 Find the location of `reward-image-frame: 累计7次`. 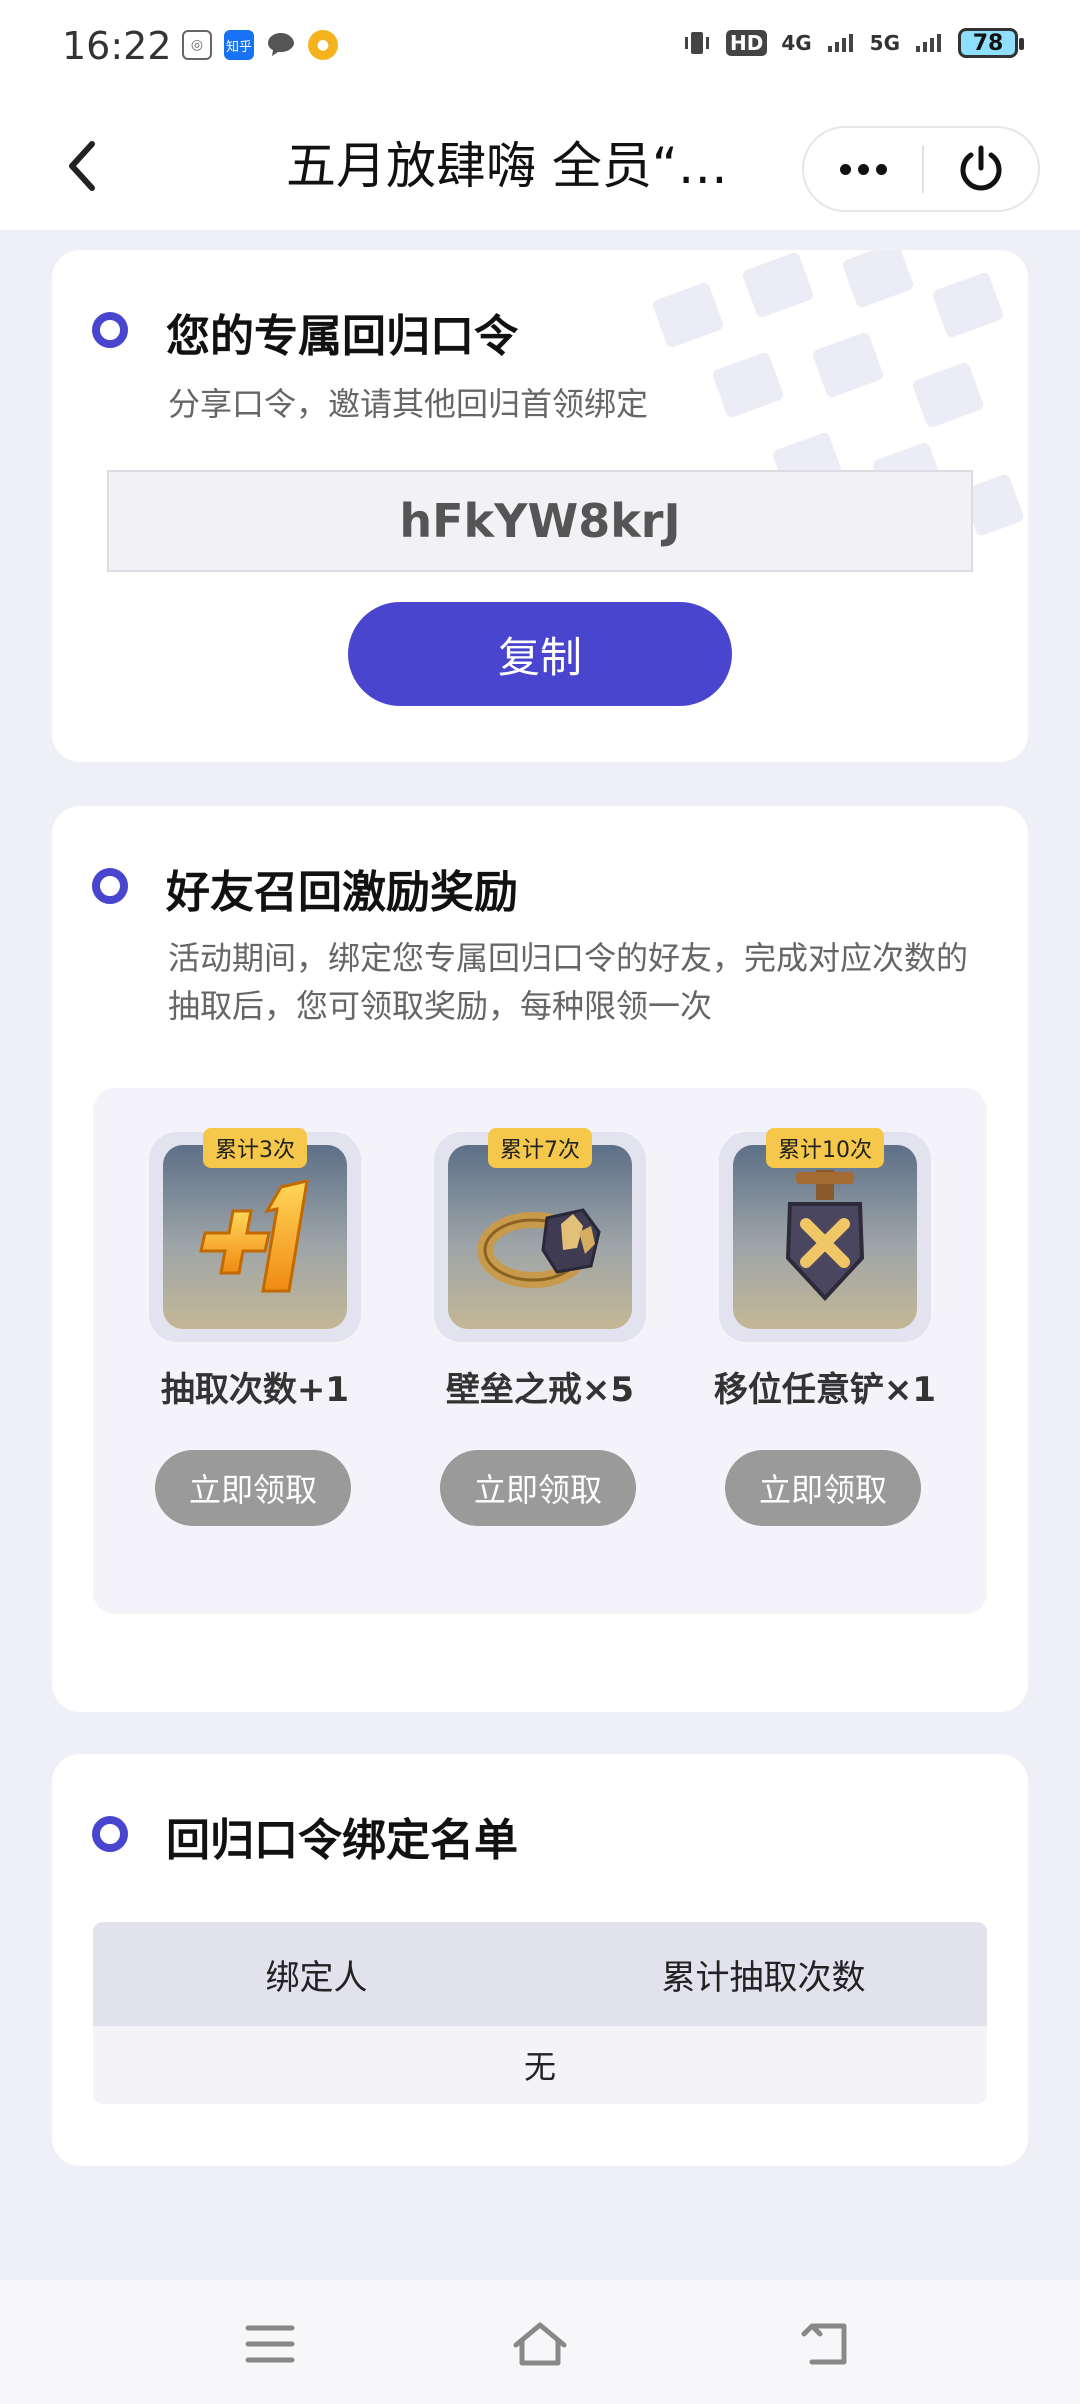

reward-image-frame: 累计7次 is located at coordinates (540, 1235).